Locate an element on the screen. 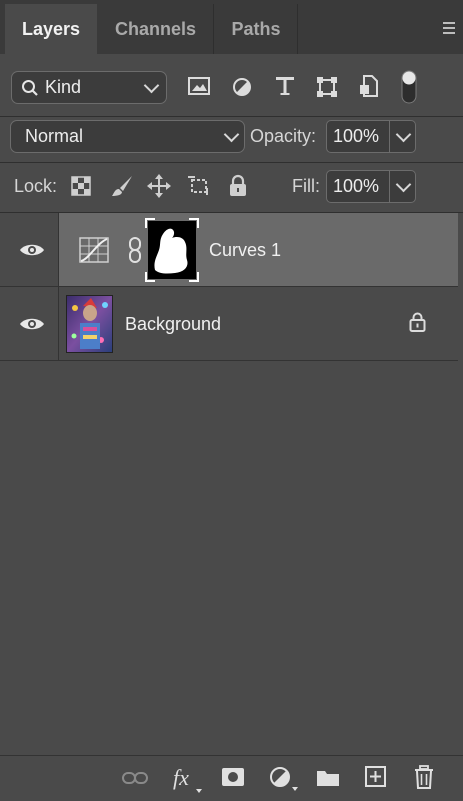  new-adjustment-icon is located at coordinates (284, 779).